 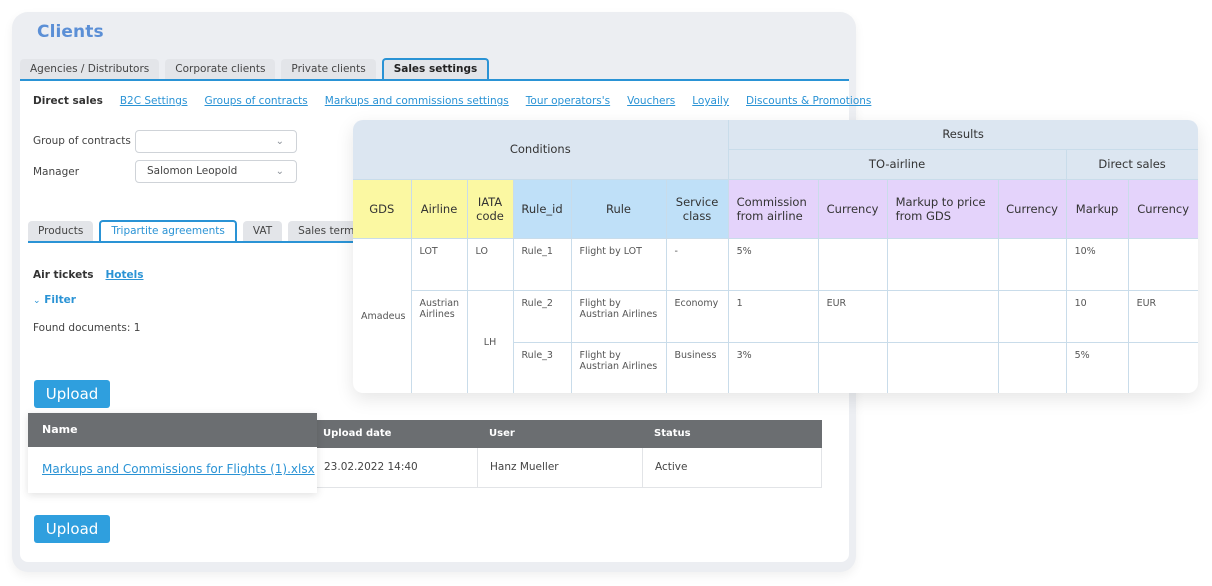 What do you see at coordinates (82, 141) in the screenshot?
I see `group-of-contracts-label: Group of contracts` at bounding box center [82, 141].